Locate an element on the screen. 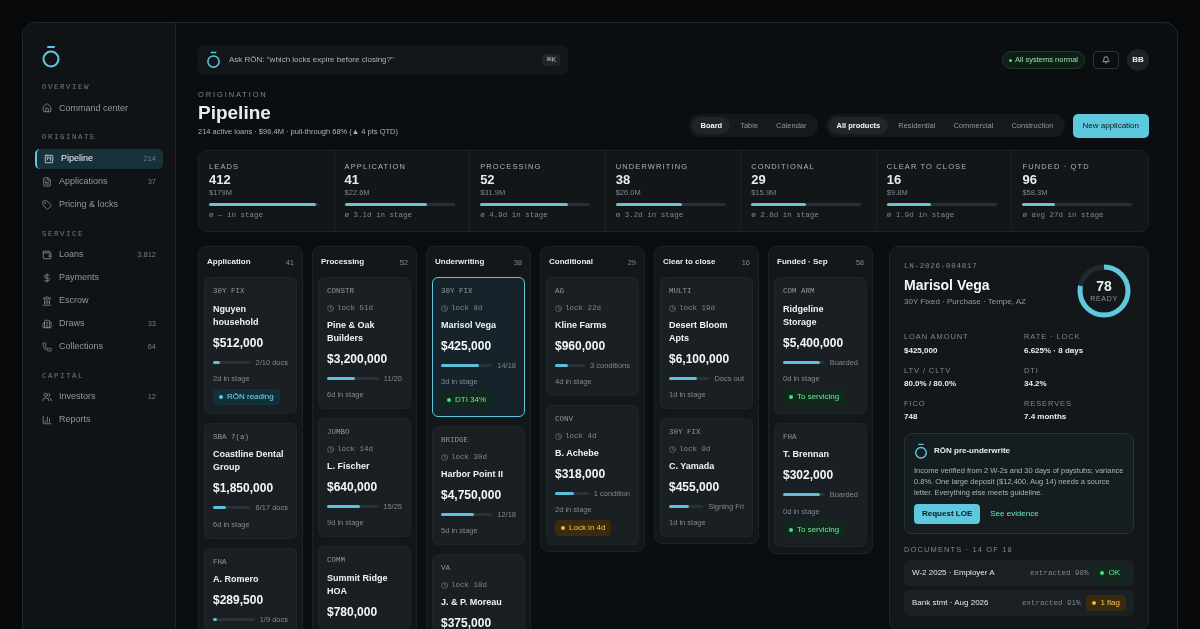 The image size is (1200, 629). column-title: Processing is located at coordinates (343, 262).